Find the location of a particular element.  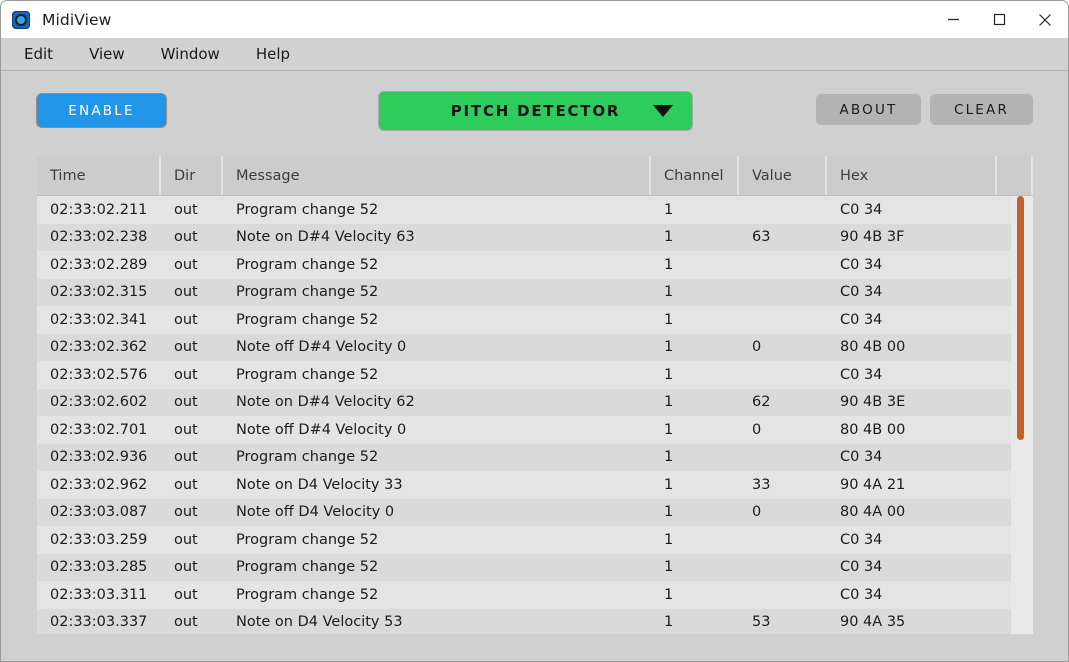

column-header-hex: Hex is located at coordinates (912, 175).